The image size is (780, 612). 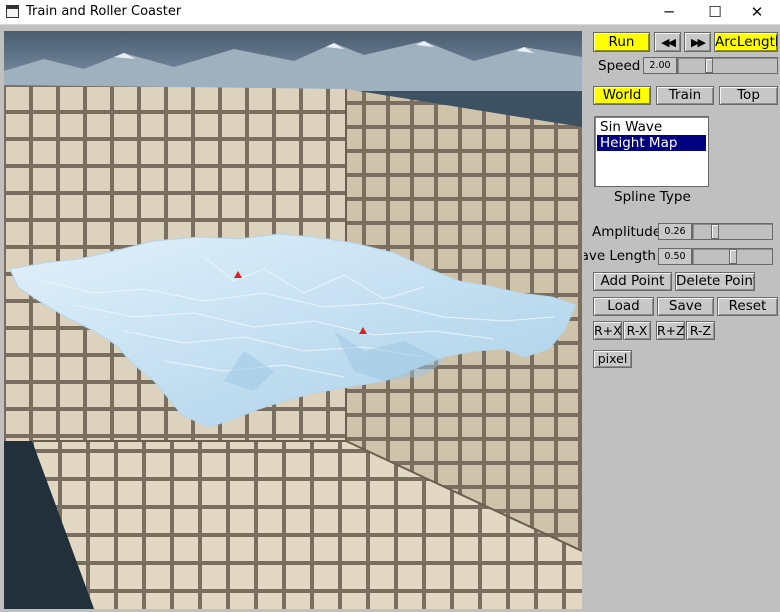 I want to click on title-bar: Train and Roller Coaster ─ ☐ ✕, so click(x=390, y=12).